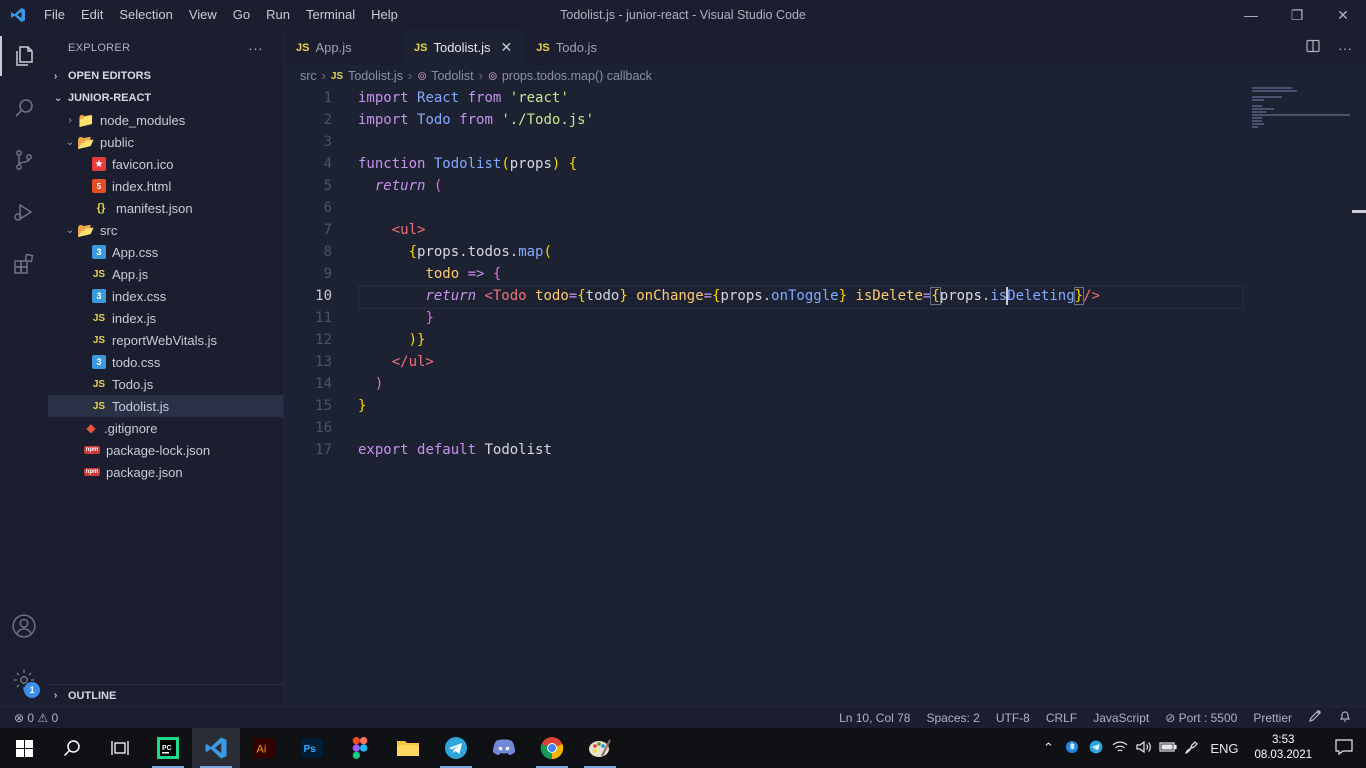 Image resolution: width=1366 pixels, height=768 pixels. What do you see at coordinates (1251, 15) in the screenshot?
I see `minimize-button: —` at bounding box center [1251, 15].